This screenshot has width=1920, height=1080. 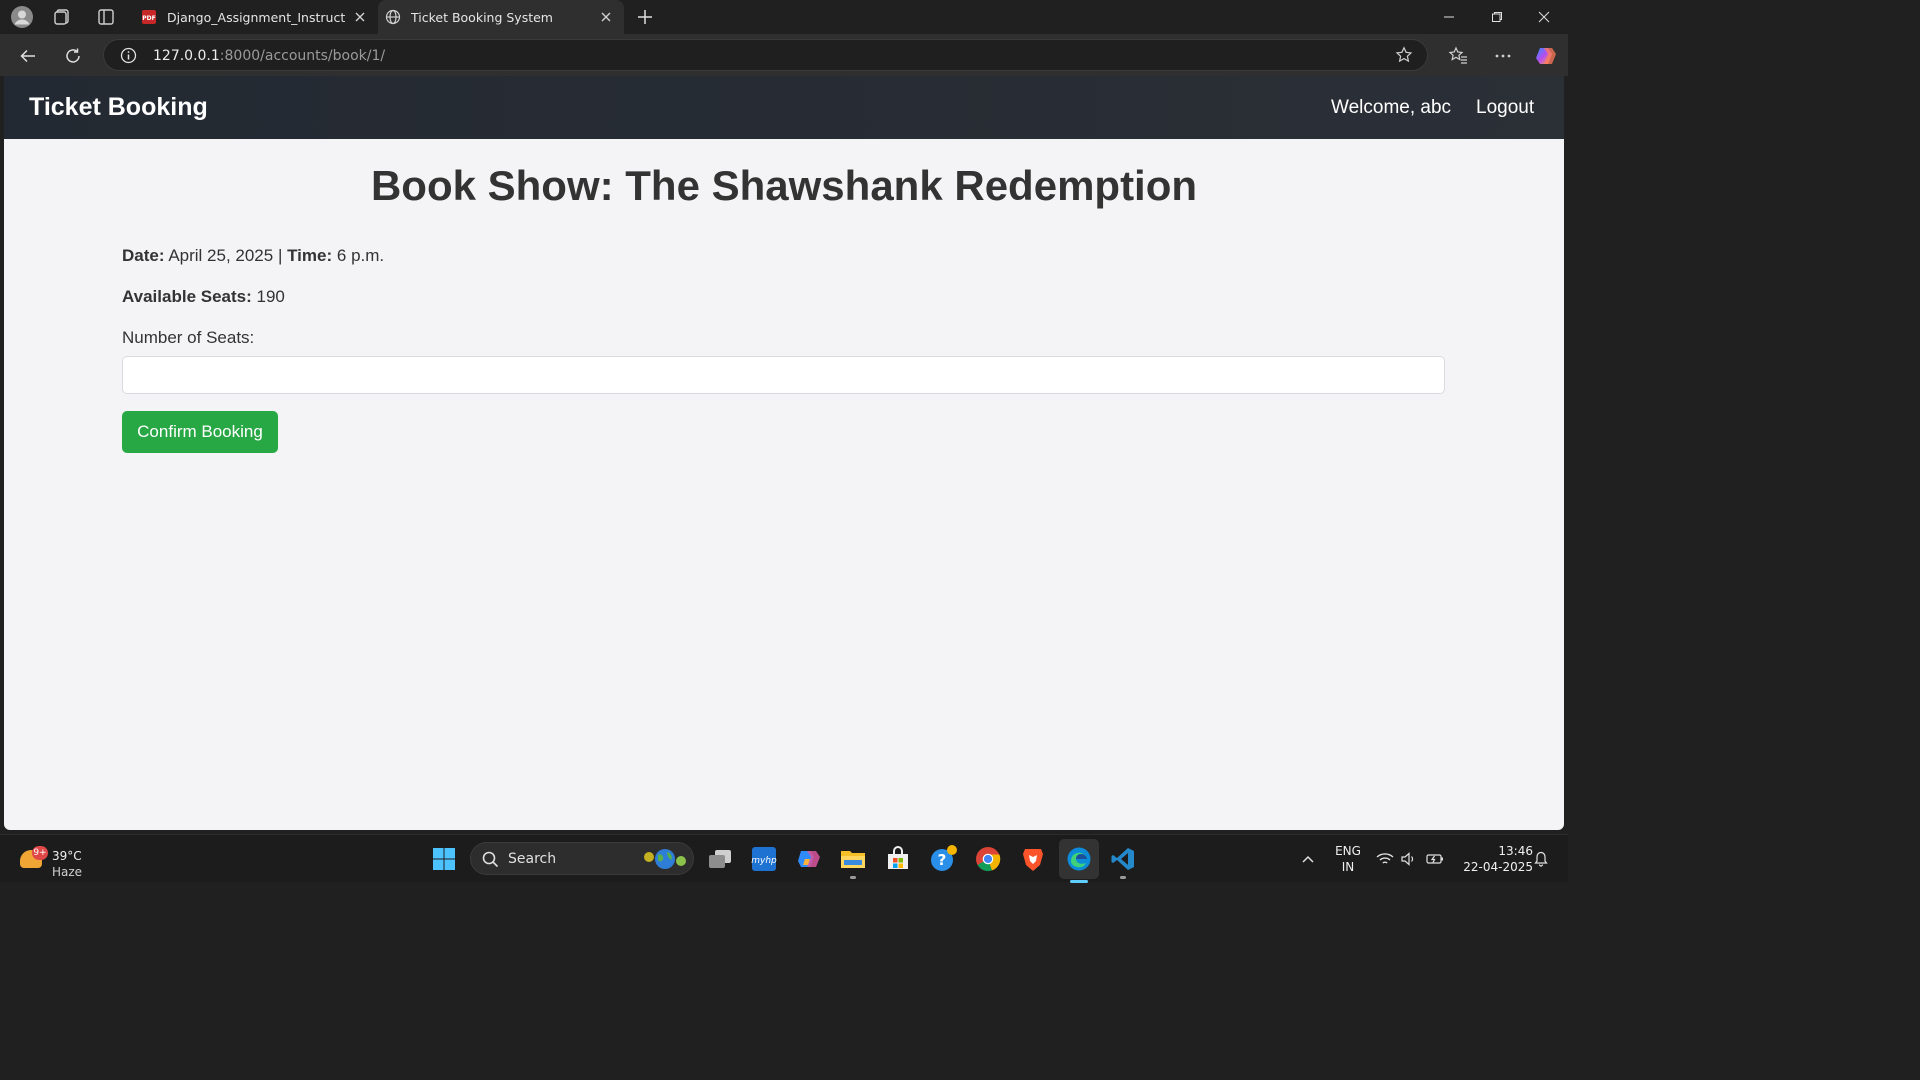 I want to click on available-seats: Available Seats: 190, so click(x=203, y=297).